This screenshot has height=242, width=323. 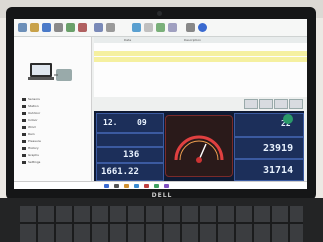 What do you see at coordinates (56, 99) in the screenshot?
I see `tree-item: Sensors` at bounding box center [56, 99].